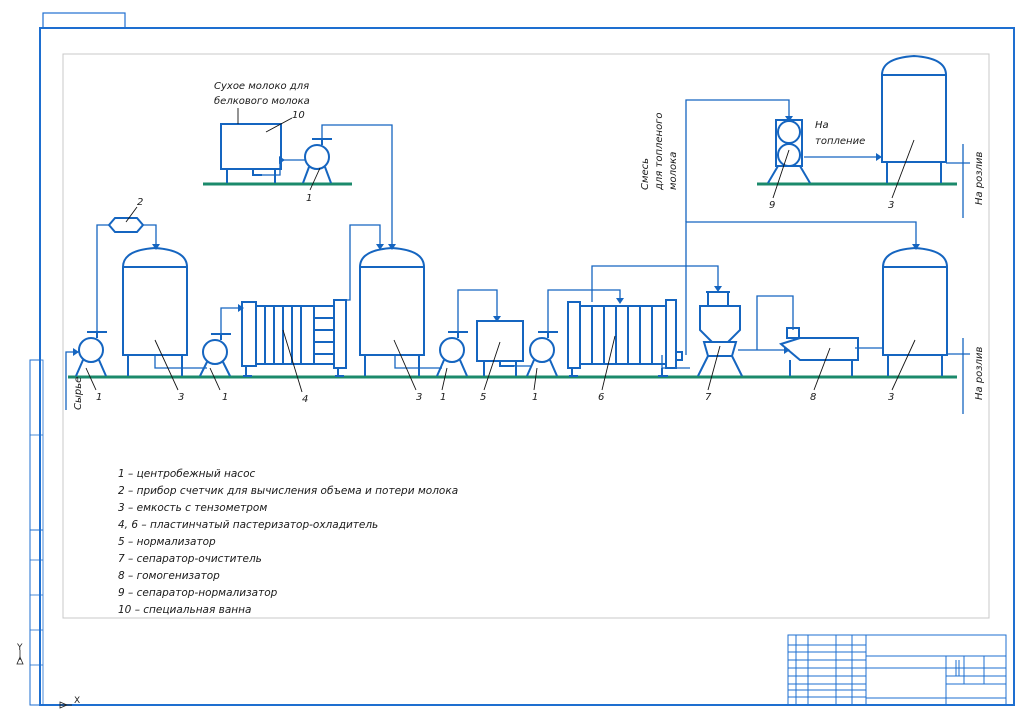  Describe the element at coordinates (261, 86) in the screenshot. I see `dry-milk-line-1: Сухое молоко для` at that location.